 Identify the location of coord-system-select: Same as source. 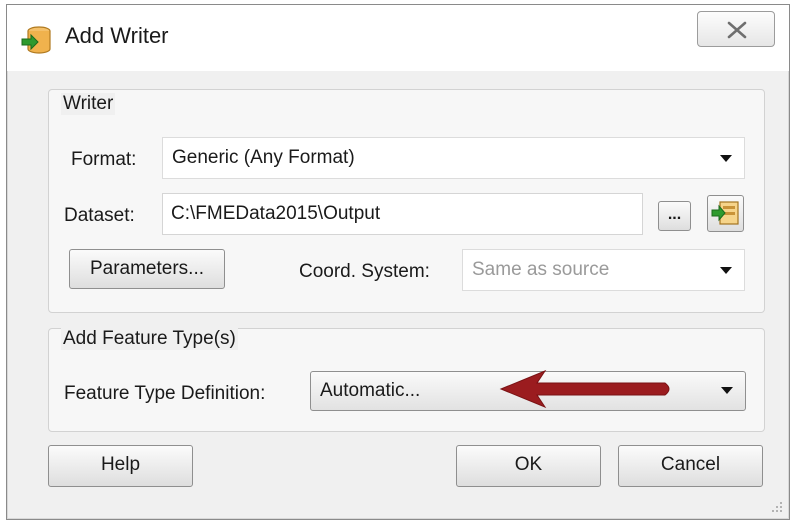
(603, 270).